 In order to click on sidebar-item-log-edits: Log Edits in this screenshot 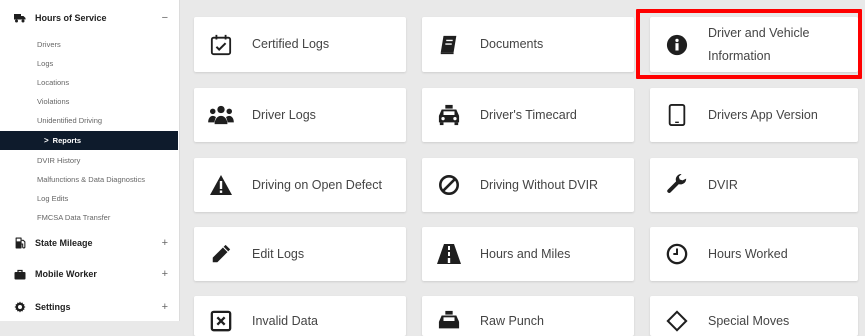, I will do `click(90, 198)`.